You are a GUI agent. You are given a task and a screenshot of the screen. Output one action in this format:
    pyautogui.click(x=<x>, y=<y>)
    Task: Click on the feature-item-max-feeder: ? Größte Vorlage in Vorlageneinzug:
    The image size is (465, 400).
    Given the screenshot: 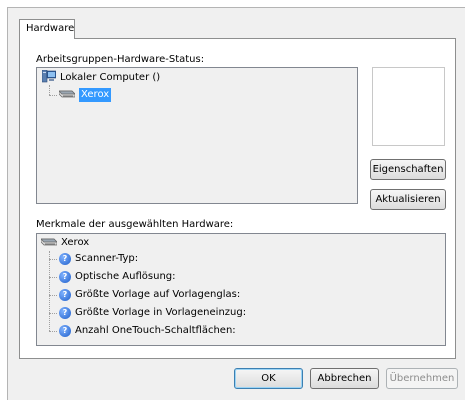 What is the action you would take?
    pyautogui.click(x=152, y=313)
    